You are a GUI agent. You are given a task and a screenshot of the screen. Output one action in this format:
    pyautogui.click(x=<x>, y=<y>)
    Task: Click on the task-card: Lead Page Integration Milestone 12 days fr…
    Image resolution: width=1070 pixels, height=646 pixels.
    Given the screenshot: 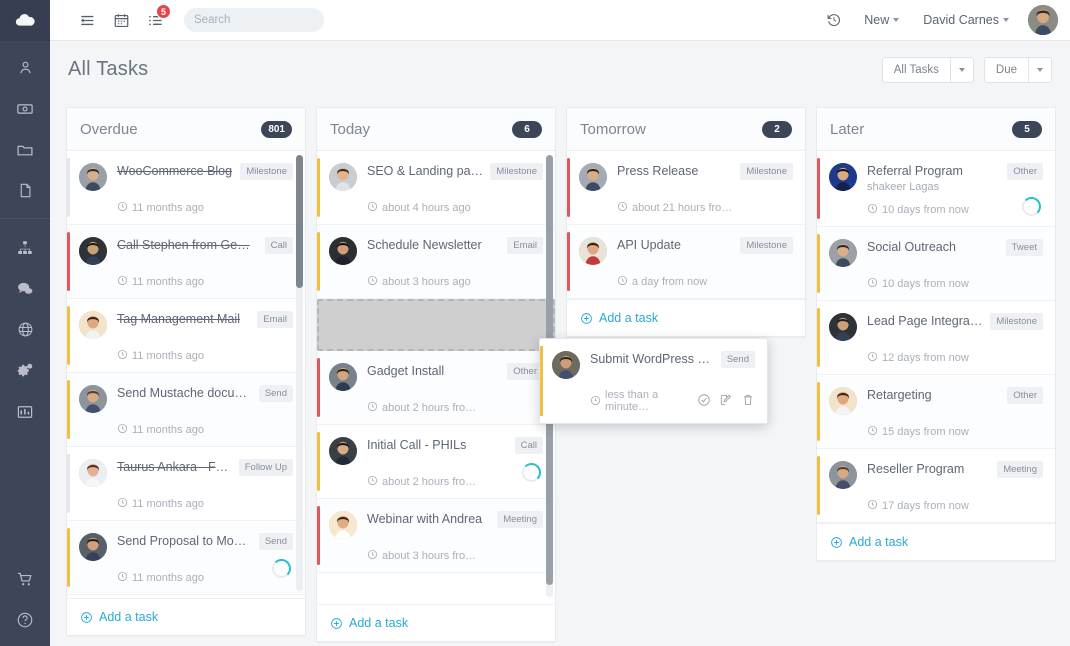 What is the action you would take?
    pyautogui.click(x=936, y=338)
    